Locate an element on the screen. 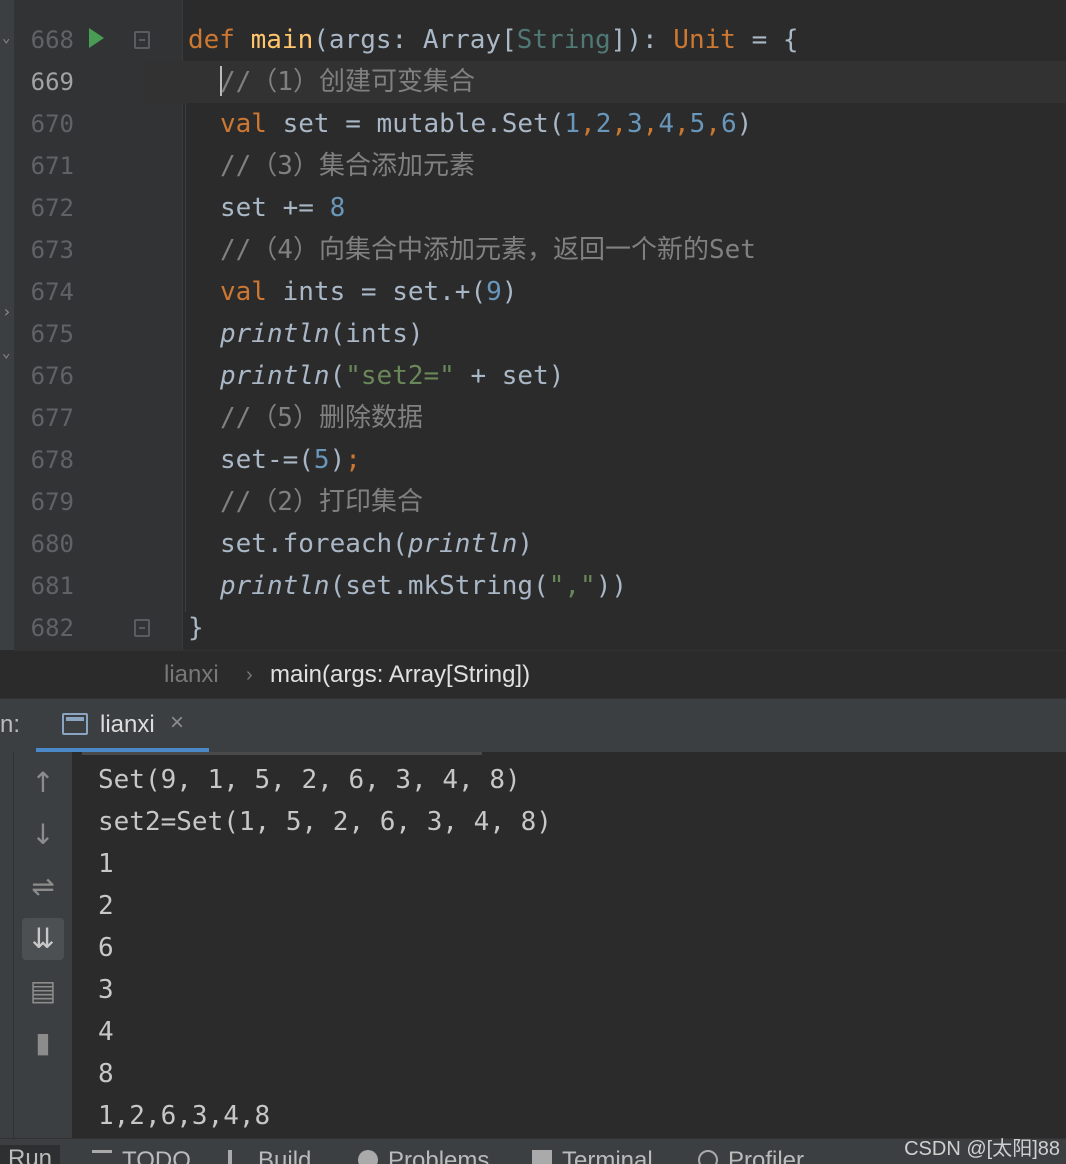 This screenshot has width=1066, height=1164. code-token: def is located at coordinates (219, 40).